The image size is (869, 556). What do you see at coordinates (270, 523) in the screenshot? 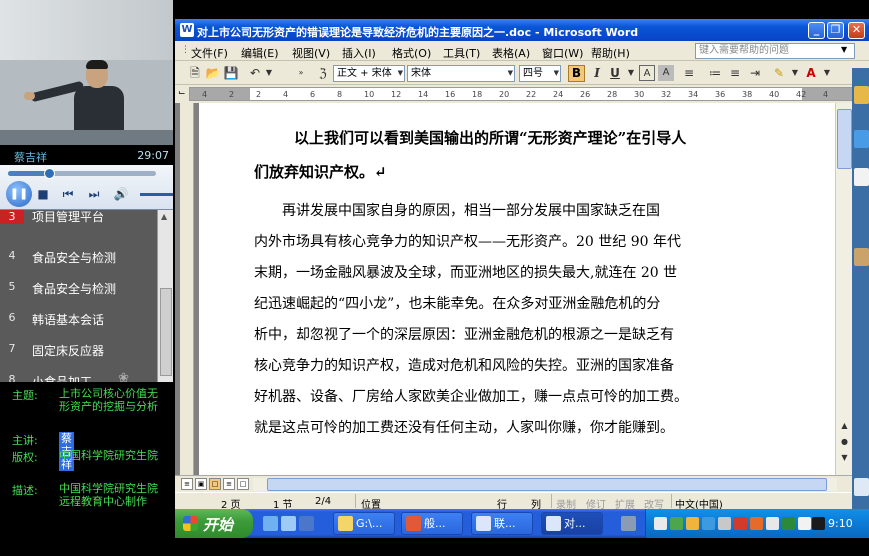
I see `ie-icon` at bounding box center [270, 523].